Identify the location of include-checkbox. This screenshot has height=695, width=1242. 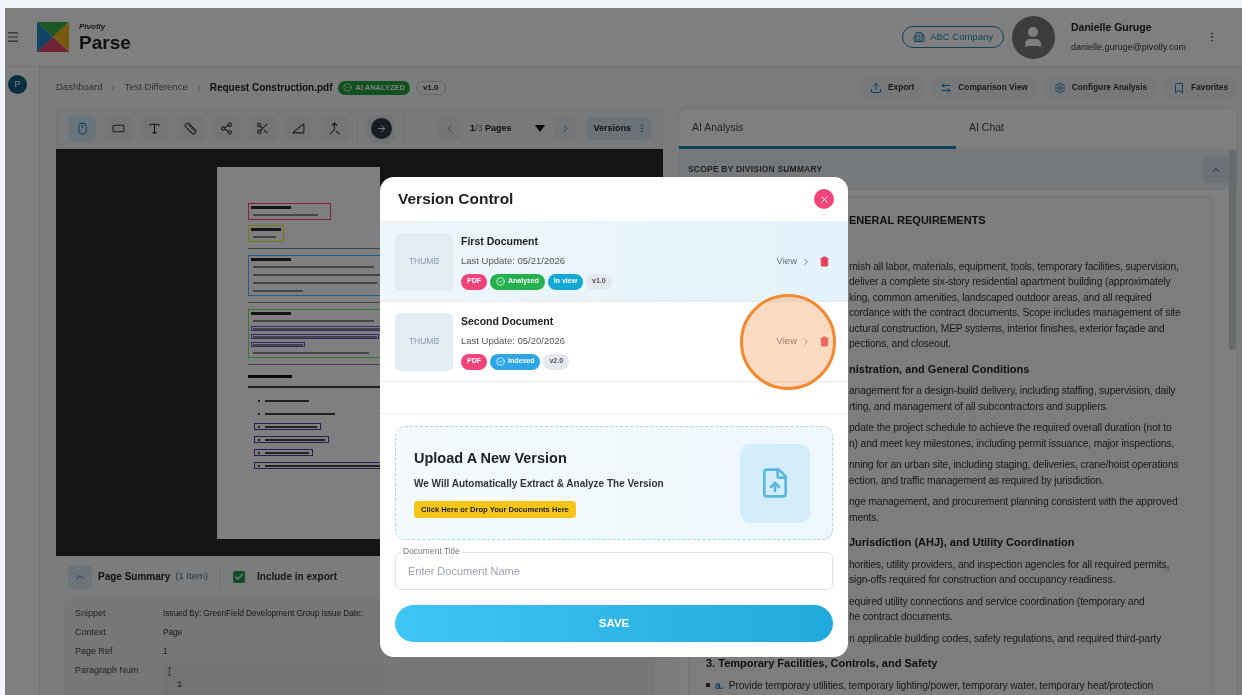
(239, 576).